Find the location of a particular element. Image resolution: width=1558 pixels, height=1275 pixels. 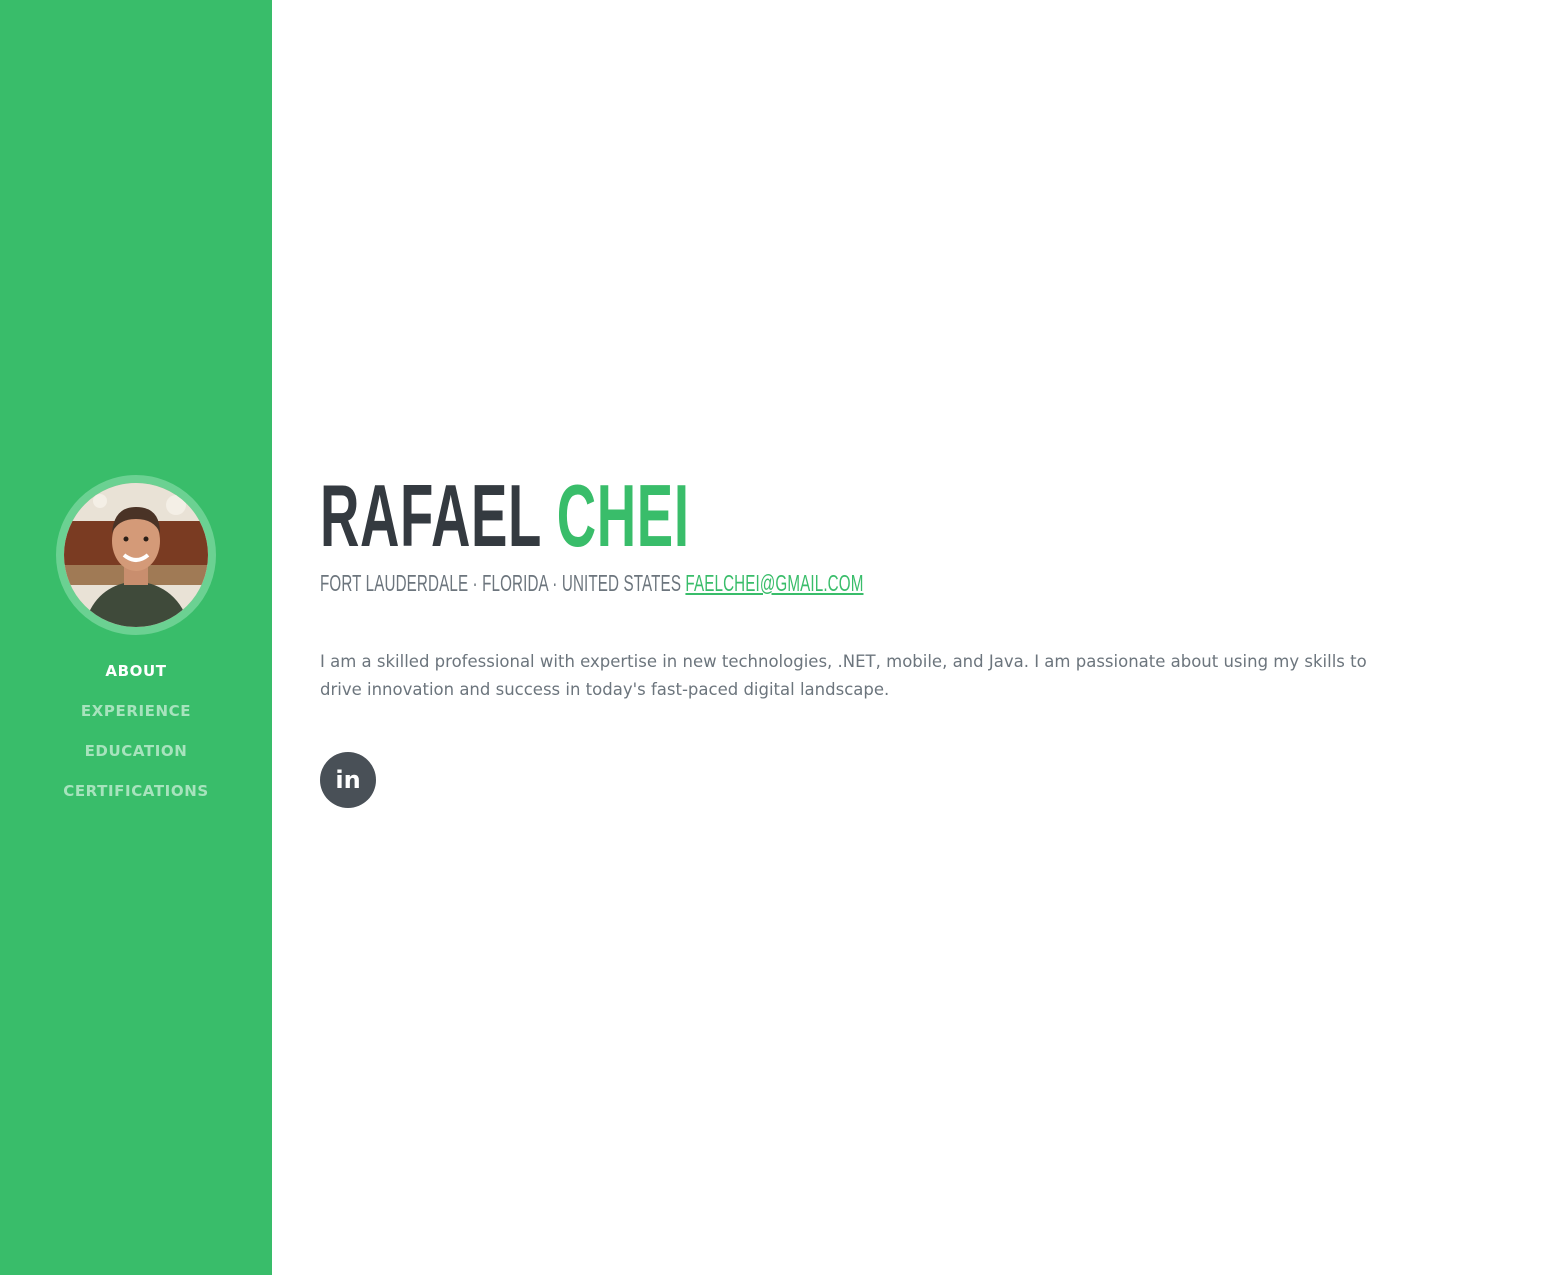

linkedin-icon: in is located at coordinates (348, 780).